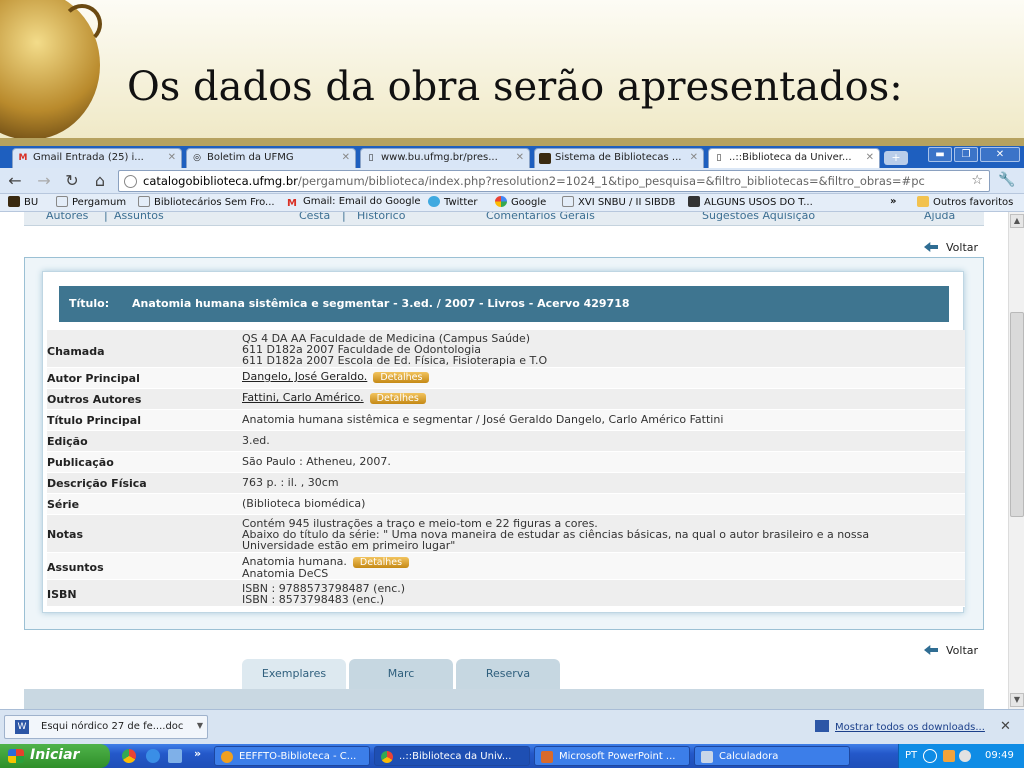 The image size is (1024, 768). What do you see at coordinates (1017, 414) in the screenshot?
I see `scroll-thumb` at bounding box center [1017, 414].